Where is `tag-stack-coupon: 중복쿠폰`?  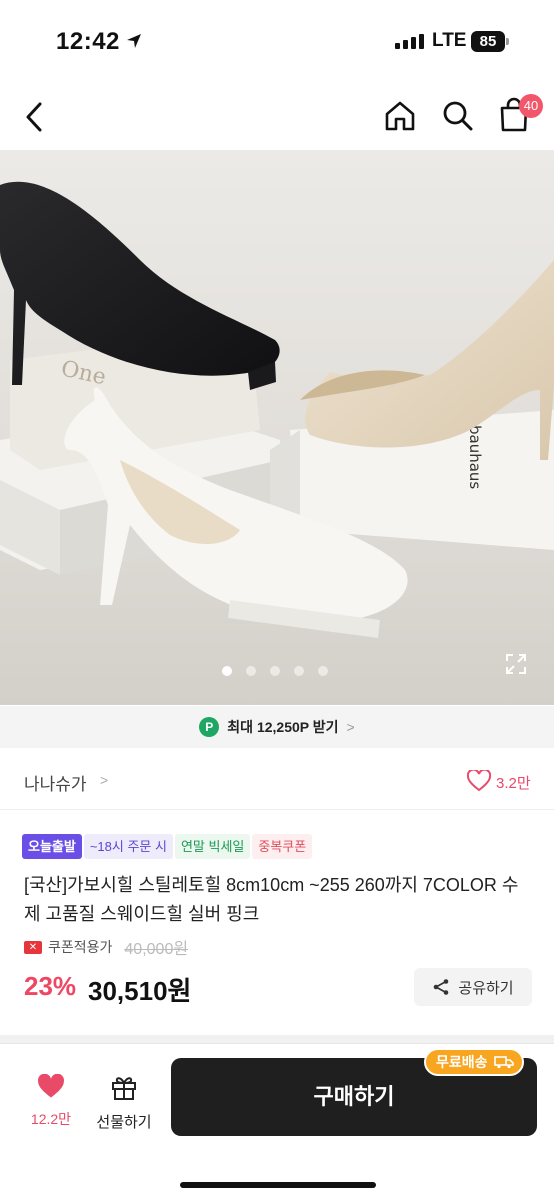 tag-stack-coupon: 중복쿠폰 is located at coordinates (282, 846).